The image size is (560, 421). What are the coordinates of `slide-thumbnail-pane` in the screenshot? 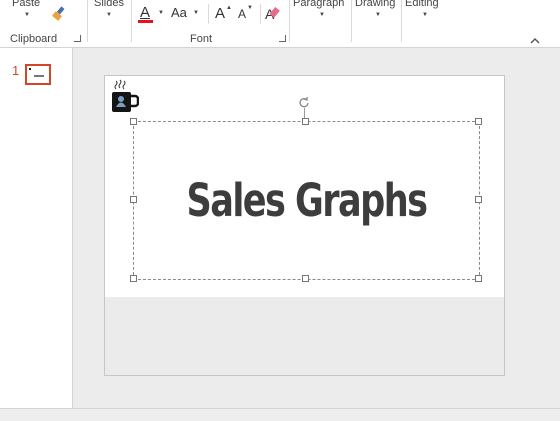 It's located at (36, 228).